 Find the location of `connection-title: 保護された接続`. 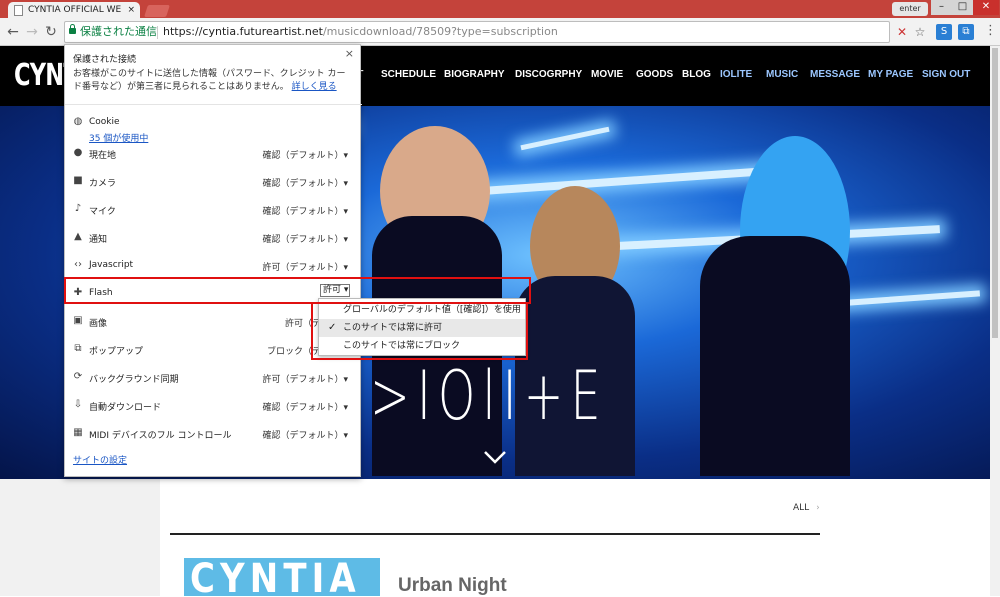

connection-title: 保護された接続 is located at coordinates (105, 60).